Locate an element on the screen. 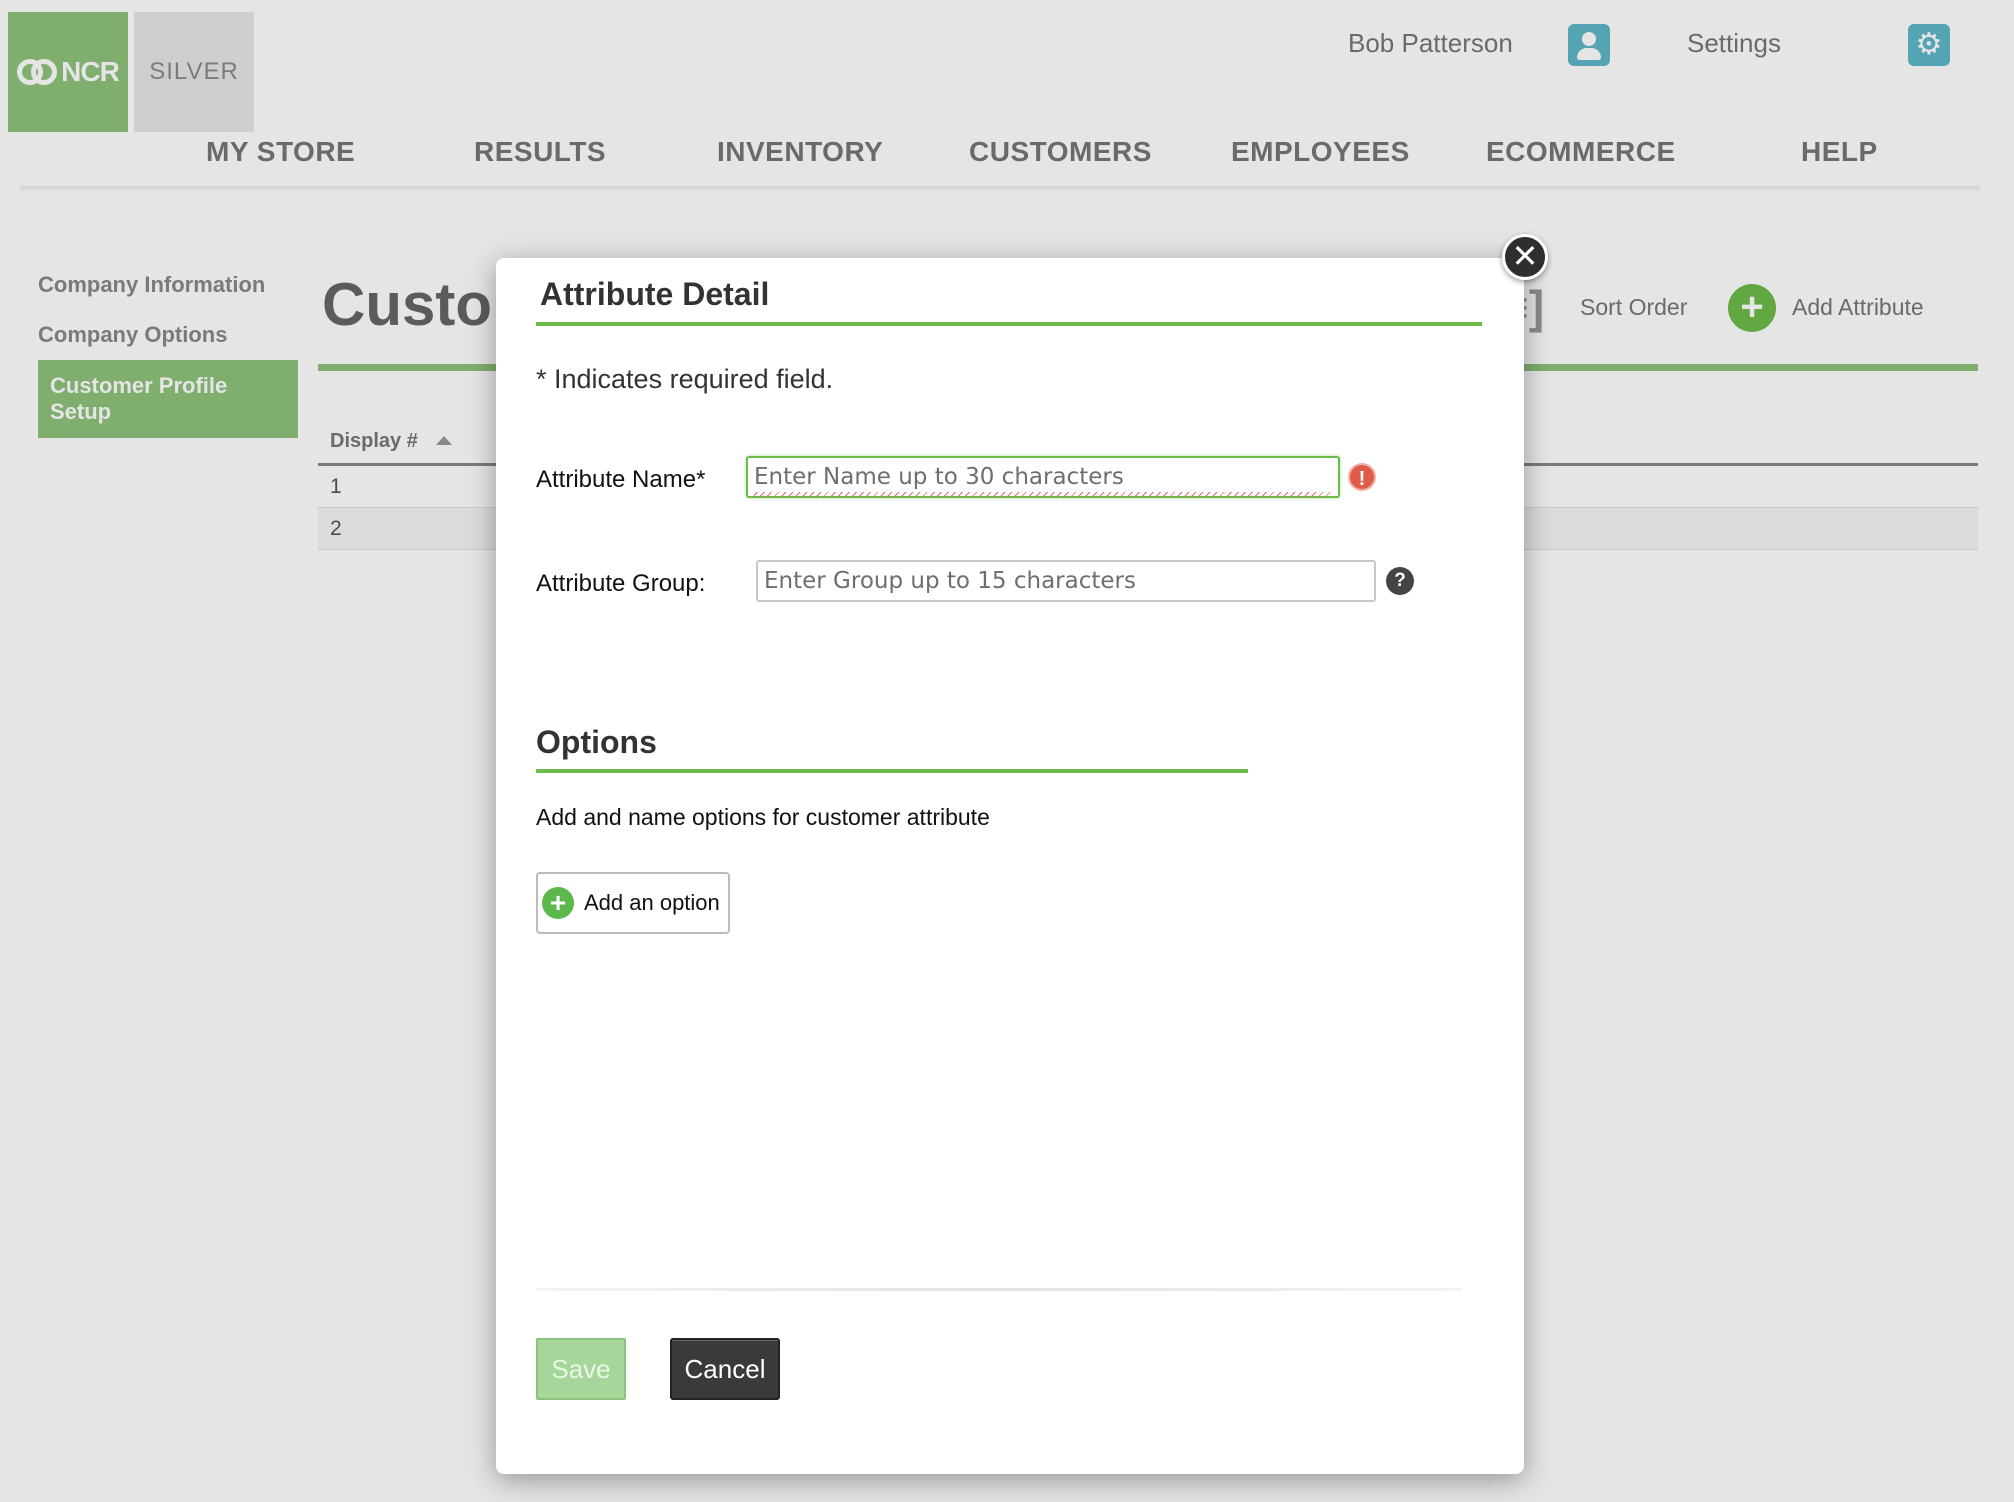  cancel-button: Cancel is located at coordinates (725, 1369).